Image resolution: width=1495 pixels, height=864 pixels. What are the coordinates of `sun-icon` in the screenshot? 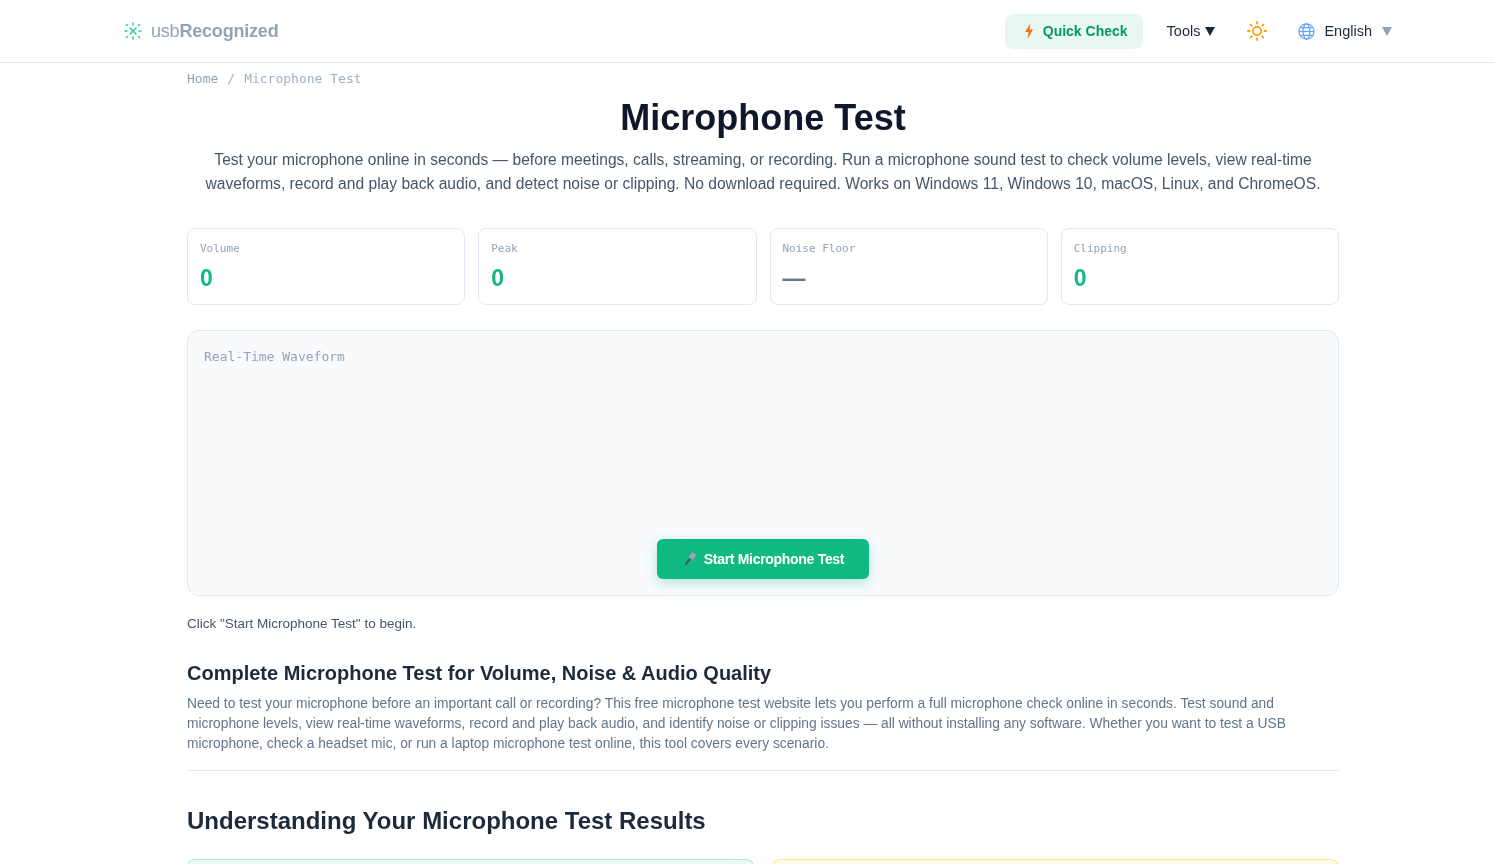 It's located at (1257, 31).